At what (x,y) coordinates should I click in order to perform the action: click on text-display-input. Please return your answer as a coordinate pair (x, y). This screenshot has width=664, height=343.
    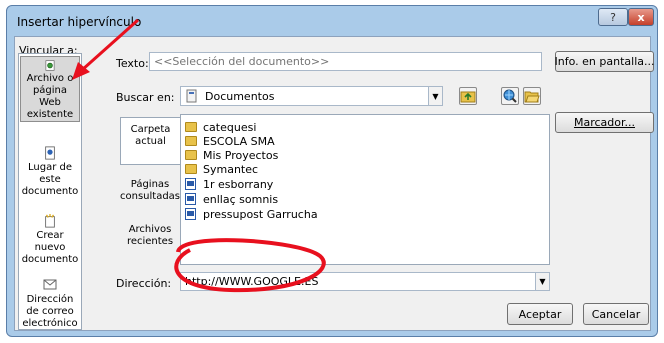
    Looking at the image, I should click on (345, 61).